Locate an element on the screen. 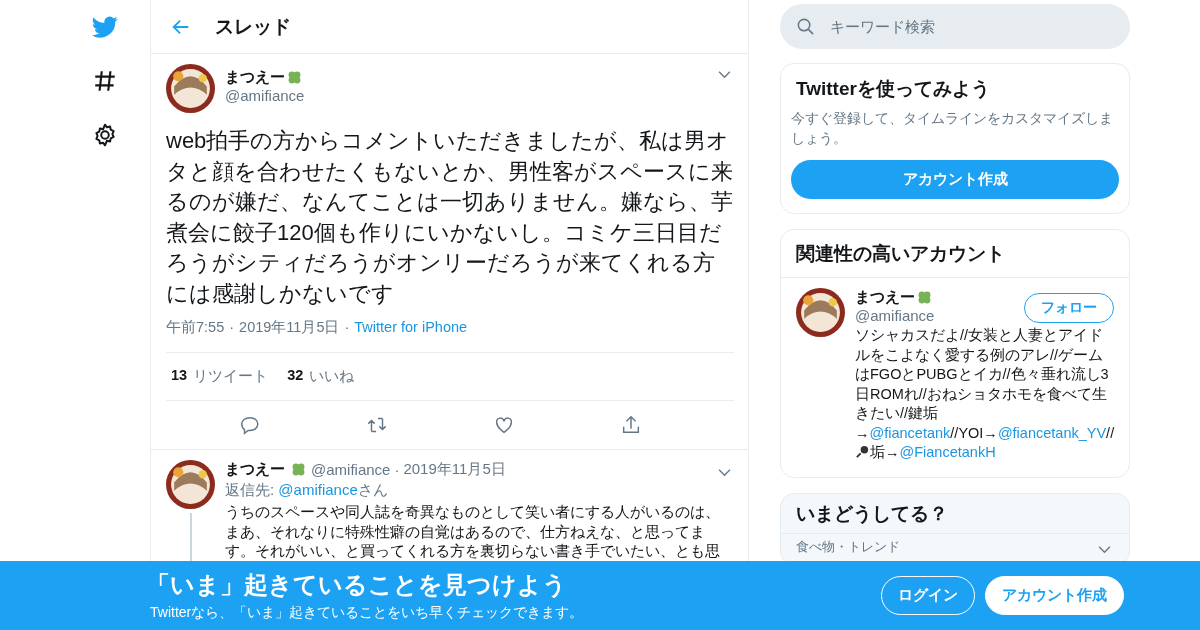 The width and height of the screenshot is (1200, 630). like-label: いいね is located at coordinates (332, 376).